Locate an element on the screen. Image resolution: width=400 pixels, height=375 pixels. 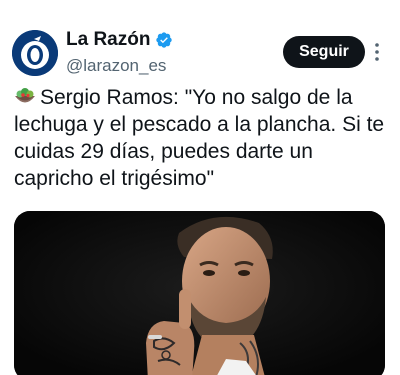
follow-button: Seguir is located at coordinates (324, 52).